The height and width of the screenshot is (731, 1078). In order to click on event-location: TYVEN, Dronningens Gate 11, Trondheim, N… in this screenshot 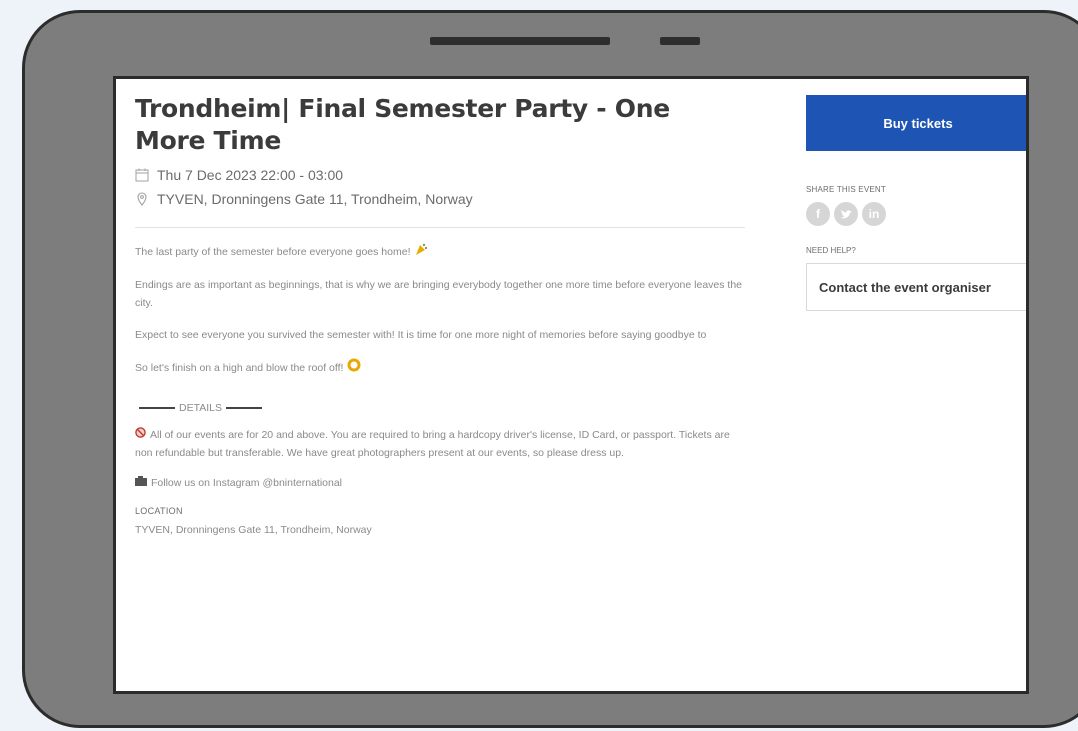, I will do `click(440, 199)`.